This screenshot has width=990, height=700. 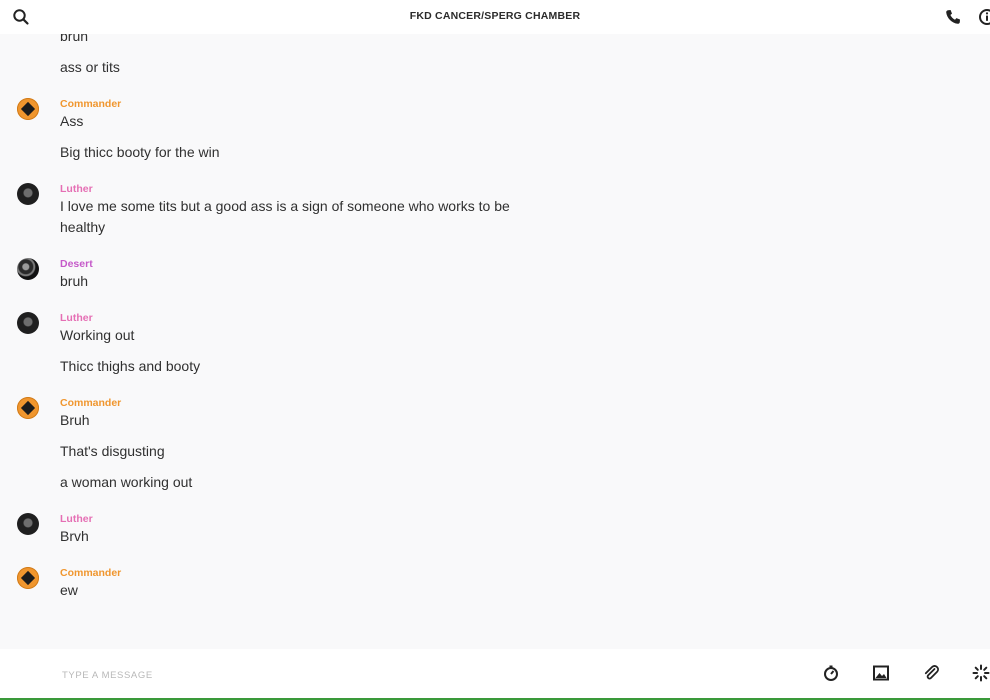 I want to click on sparkle-icon, so click(x=981, y=673).